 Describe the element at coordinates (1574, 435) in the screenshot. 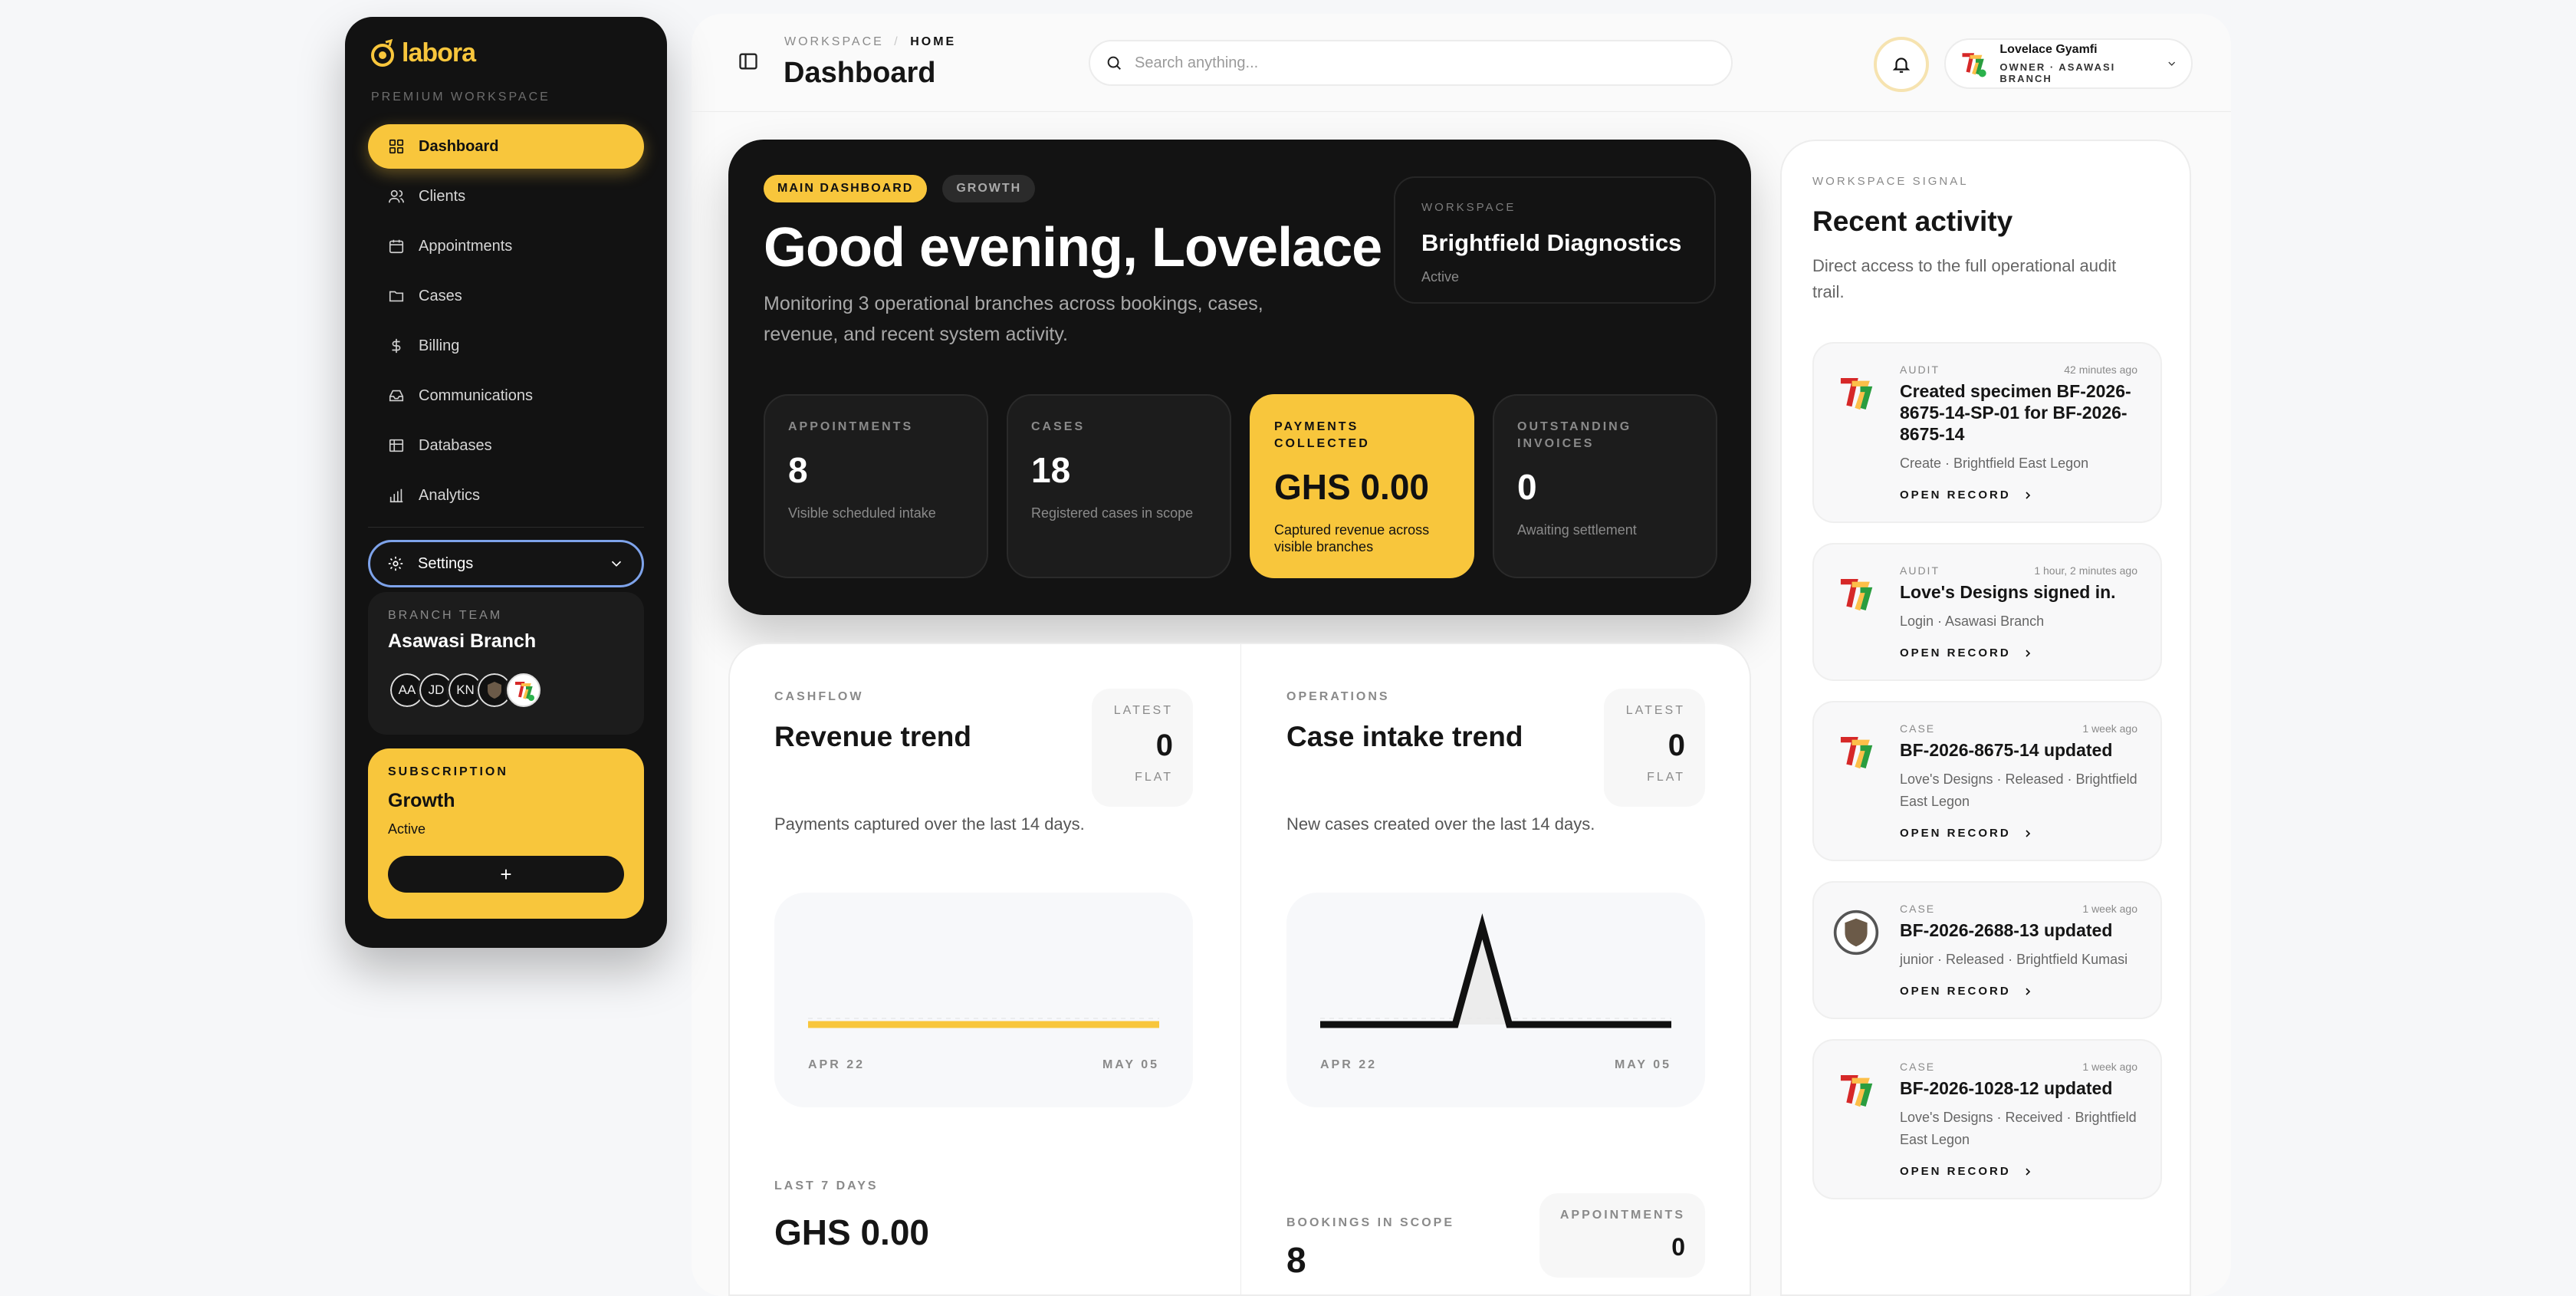

I see `stat-label: OUTSTANDING INVOICES` at that location.